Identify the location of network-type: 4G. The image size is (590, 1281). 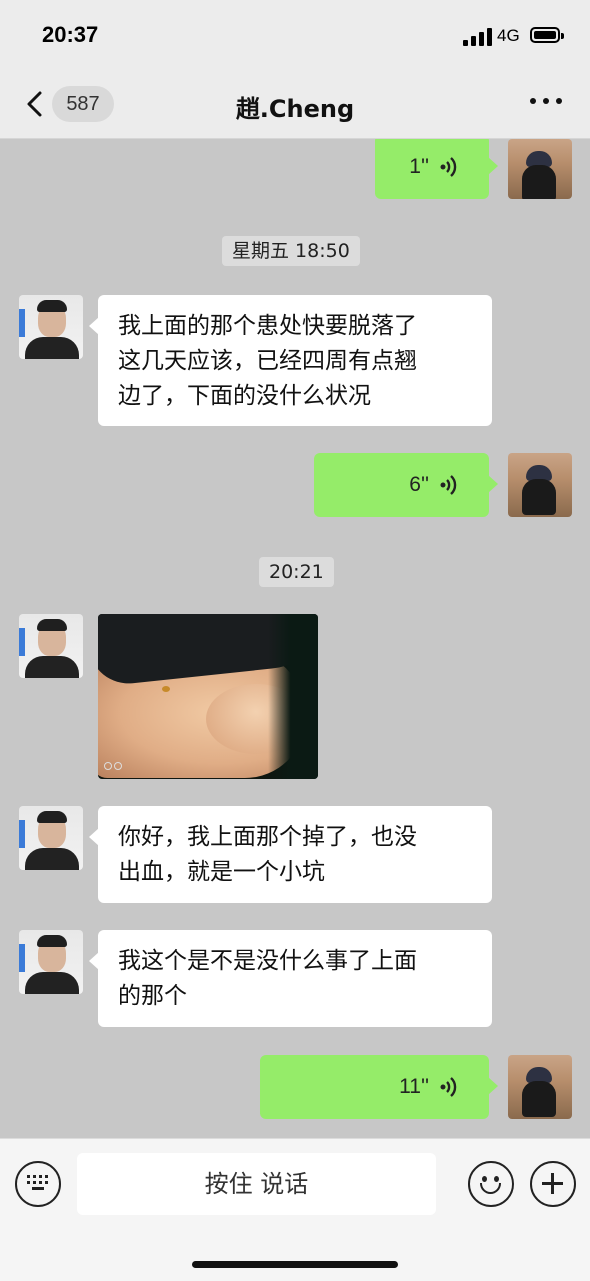
(508, 35).